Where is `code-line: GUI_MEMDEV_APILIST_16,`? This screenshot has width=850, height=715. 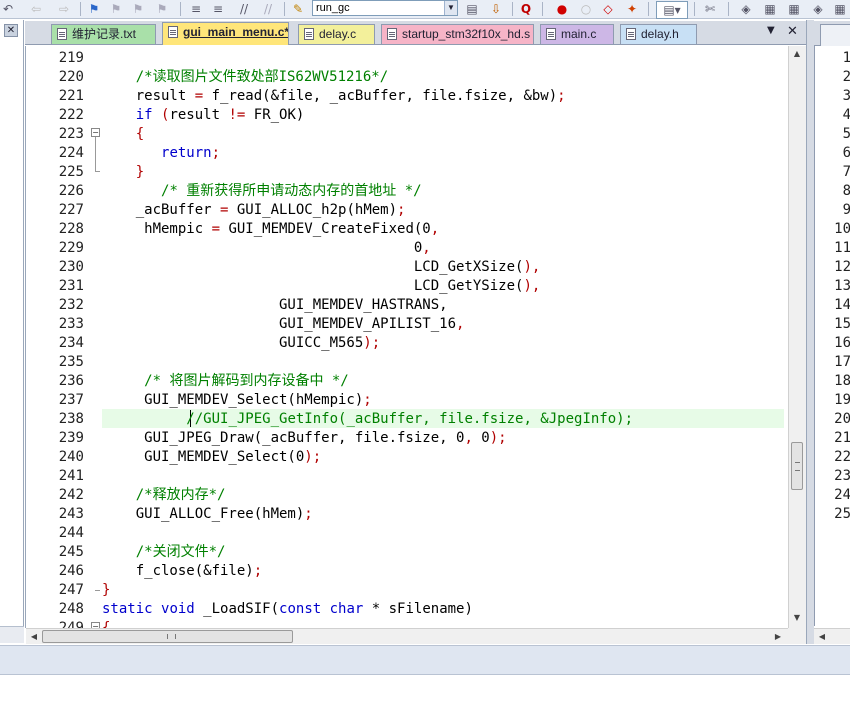
code-line: GUI_MEMDEV_APILIST_16, is located at coordinates (283, 324).